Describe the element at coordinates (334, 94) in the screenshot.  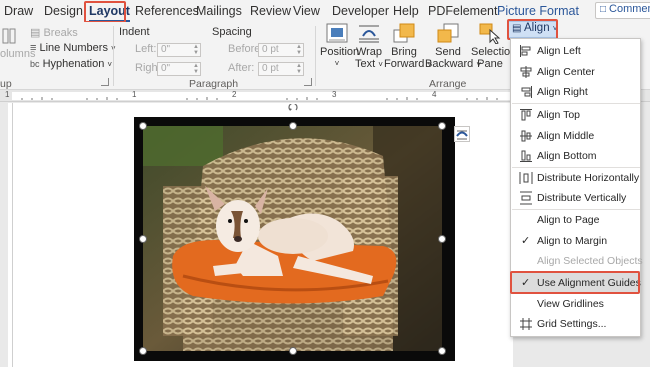
I see `ruler-number: 3` at that location.